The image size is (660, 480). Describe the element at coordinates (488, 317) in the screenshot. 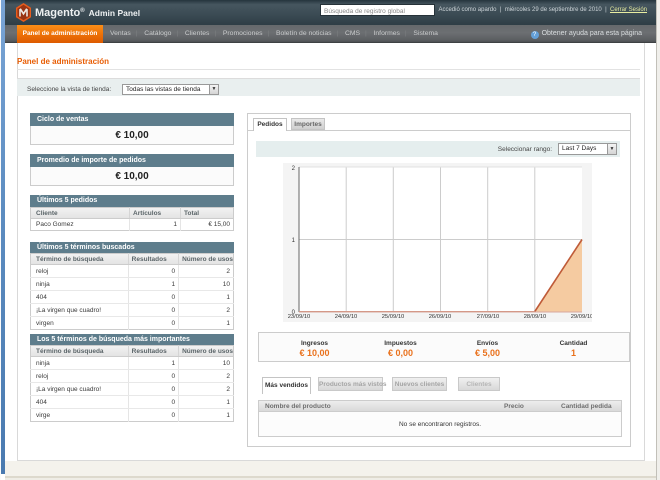

I see `svg-text: 27/09/10` at that location.